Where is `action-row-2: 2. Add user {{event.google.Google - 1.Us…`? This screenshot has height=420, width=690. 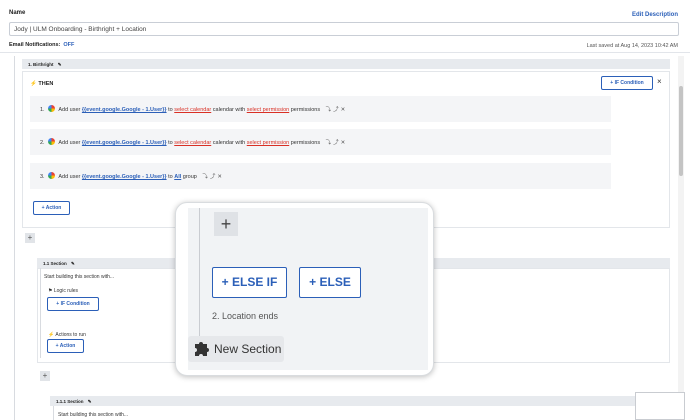
action-row-2: 2. Add user {{event.google.Google - 1.Us… is located at coordinates (320, 142).